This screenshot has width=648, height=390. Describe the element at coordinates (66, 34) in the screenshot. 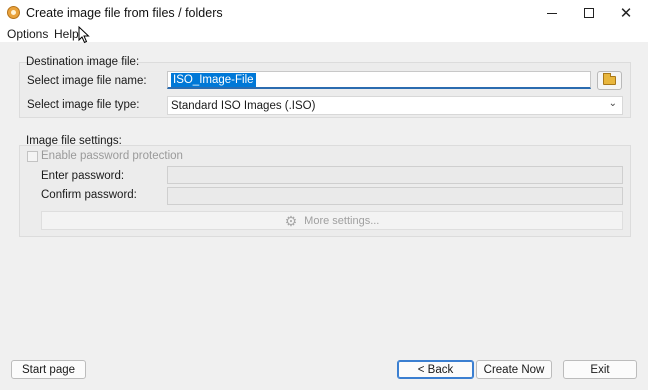

I see `menu-help: Help` at that location.